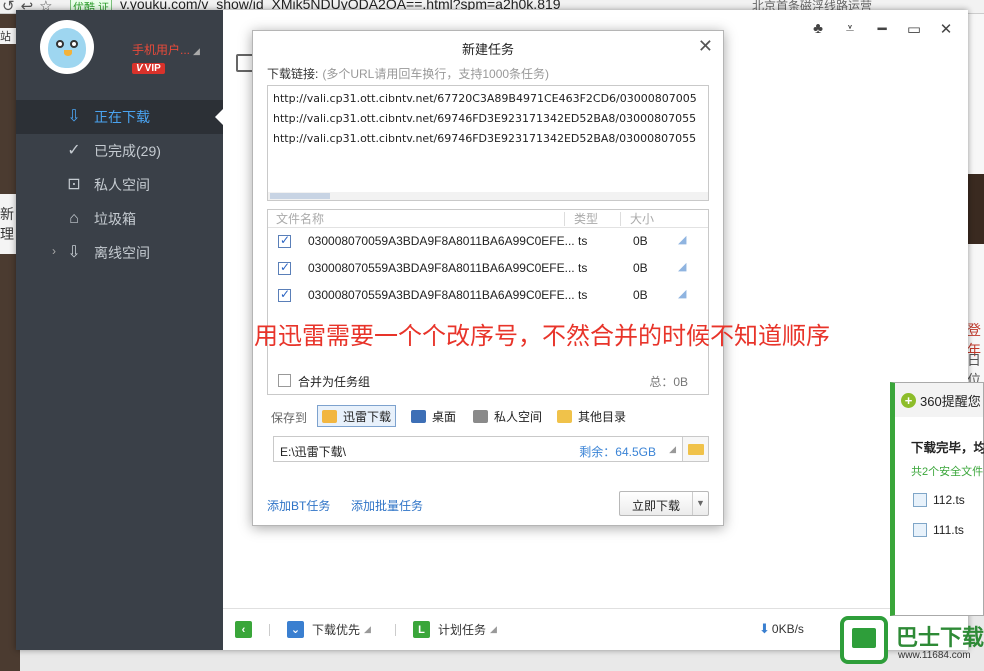 The image size is (984, 671). What do you see at coordinates (850, 29) in the screenshot?
I see `menu-icon: ⩡` at bounding box center [850, 29].